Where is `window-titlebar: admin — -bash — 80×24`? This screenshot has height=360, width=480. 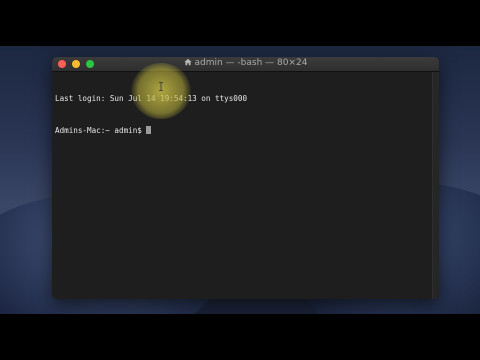 window-titlebar: admin — -bash — 80×24 is located at coordinates (245, 64).